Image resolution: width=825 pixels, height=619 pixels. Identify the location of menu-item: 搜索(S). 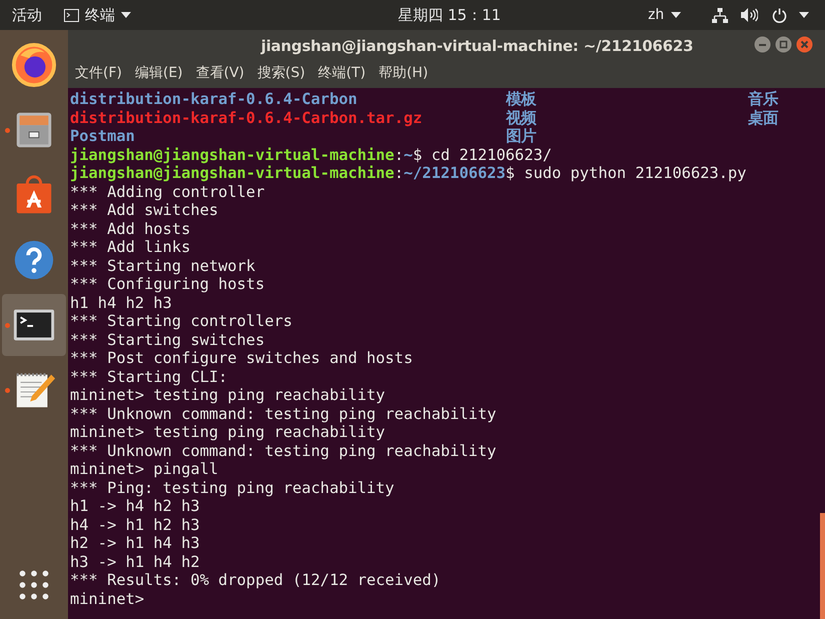
(281, 73).